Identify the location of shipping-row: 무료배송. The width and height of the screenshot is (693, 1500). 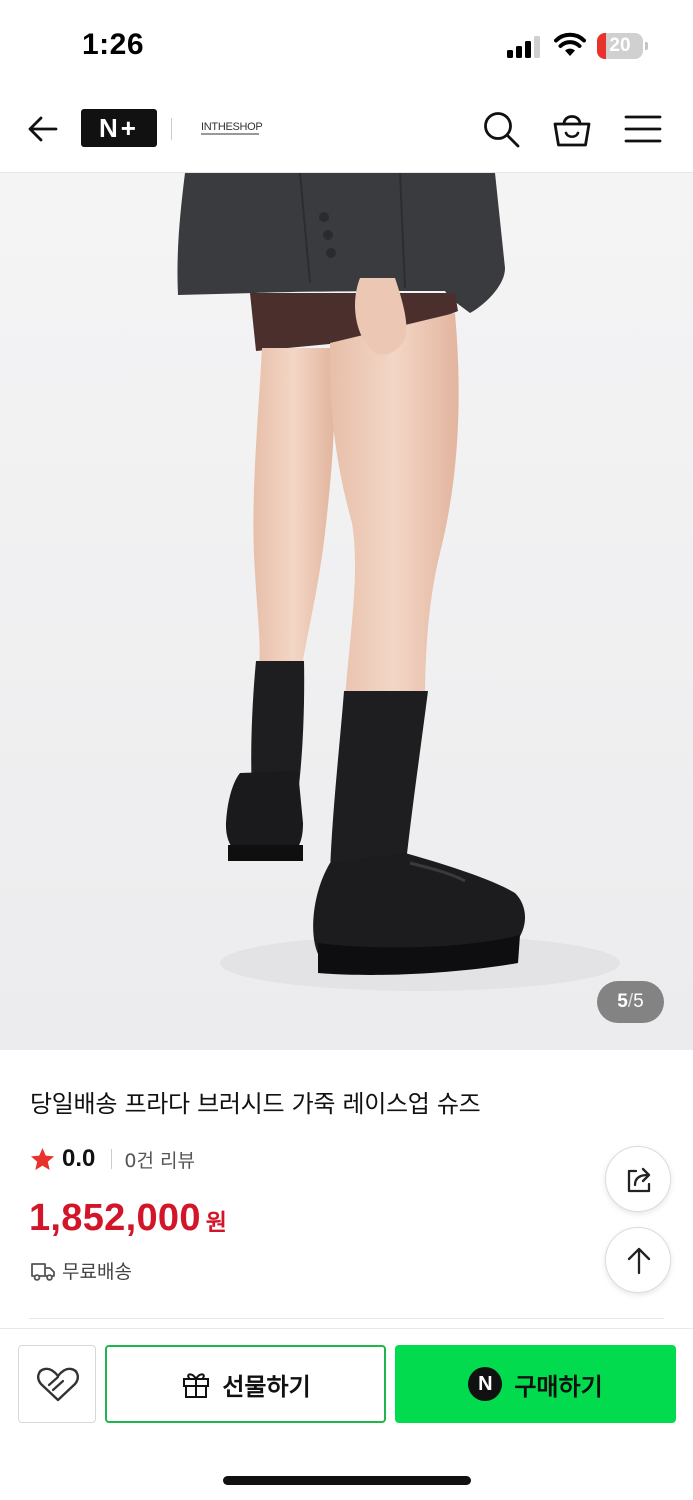
(81, 1270).